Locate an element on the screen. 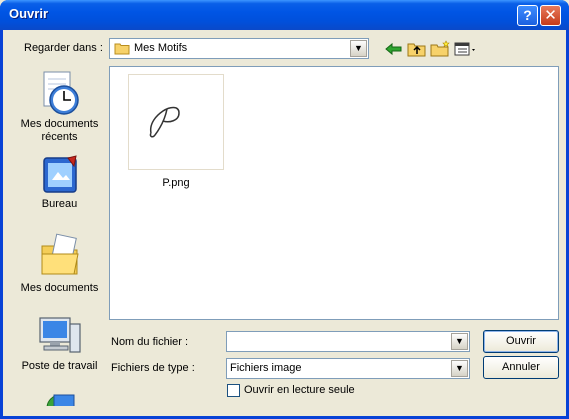 Image resolution: width=569 pixels, height=419 pixels. cancel-button: Annuler is located at coordinates (521, 367).